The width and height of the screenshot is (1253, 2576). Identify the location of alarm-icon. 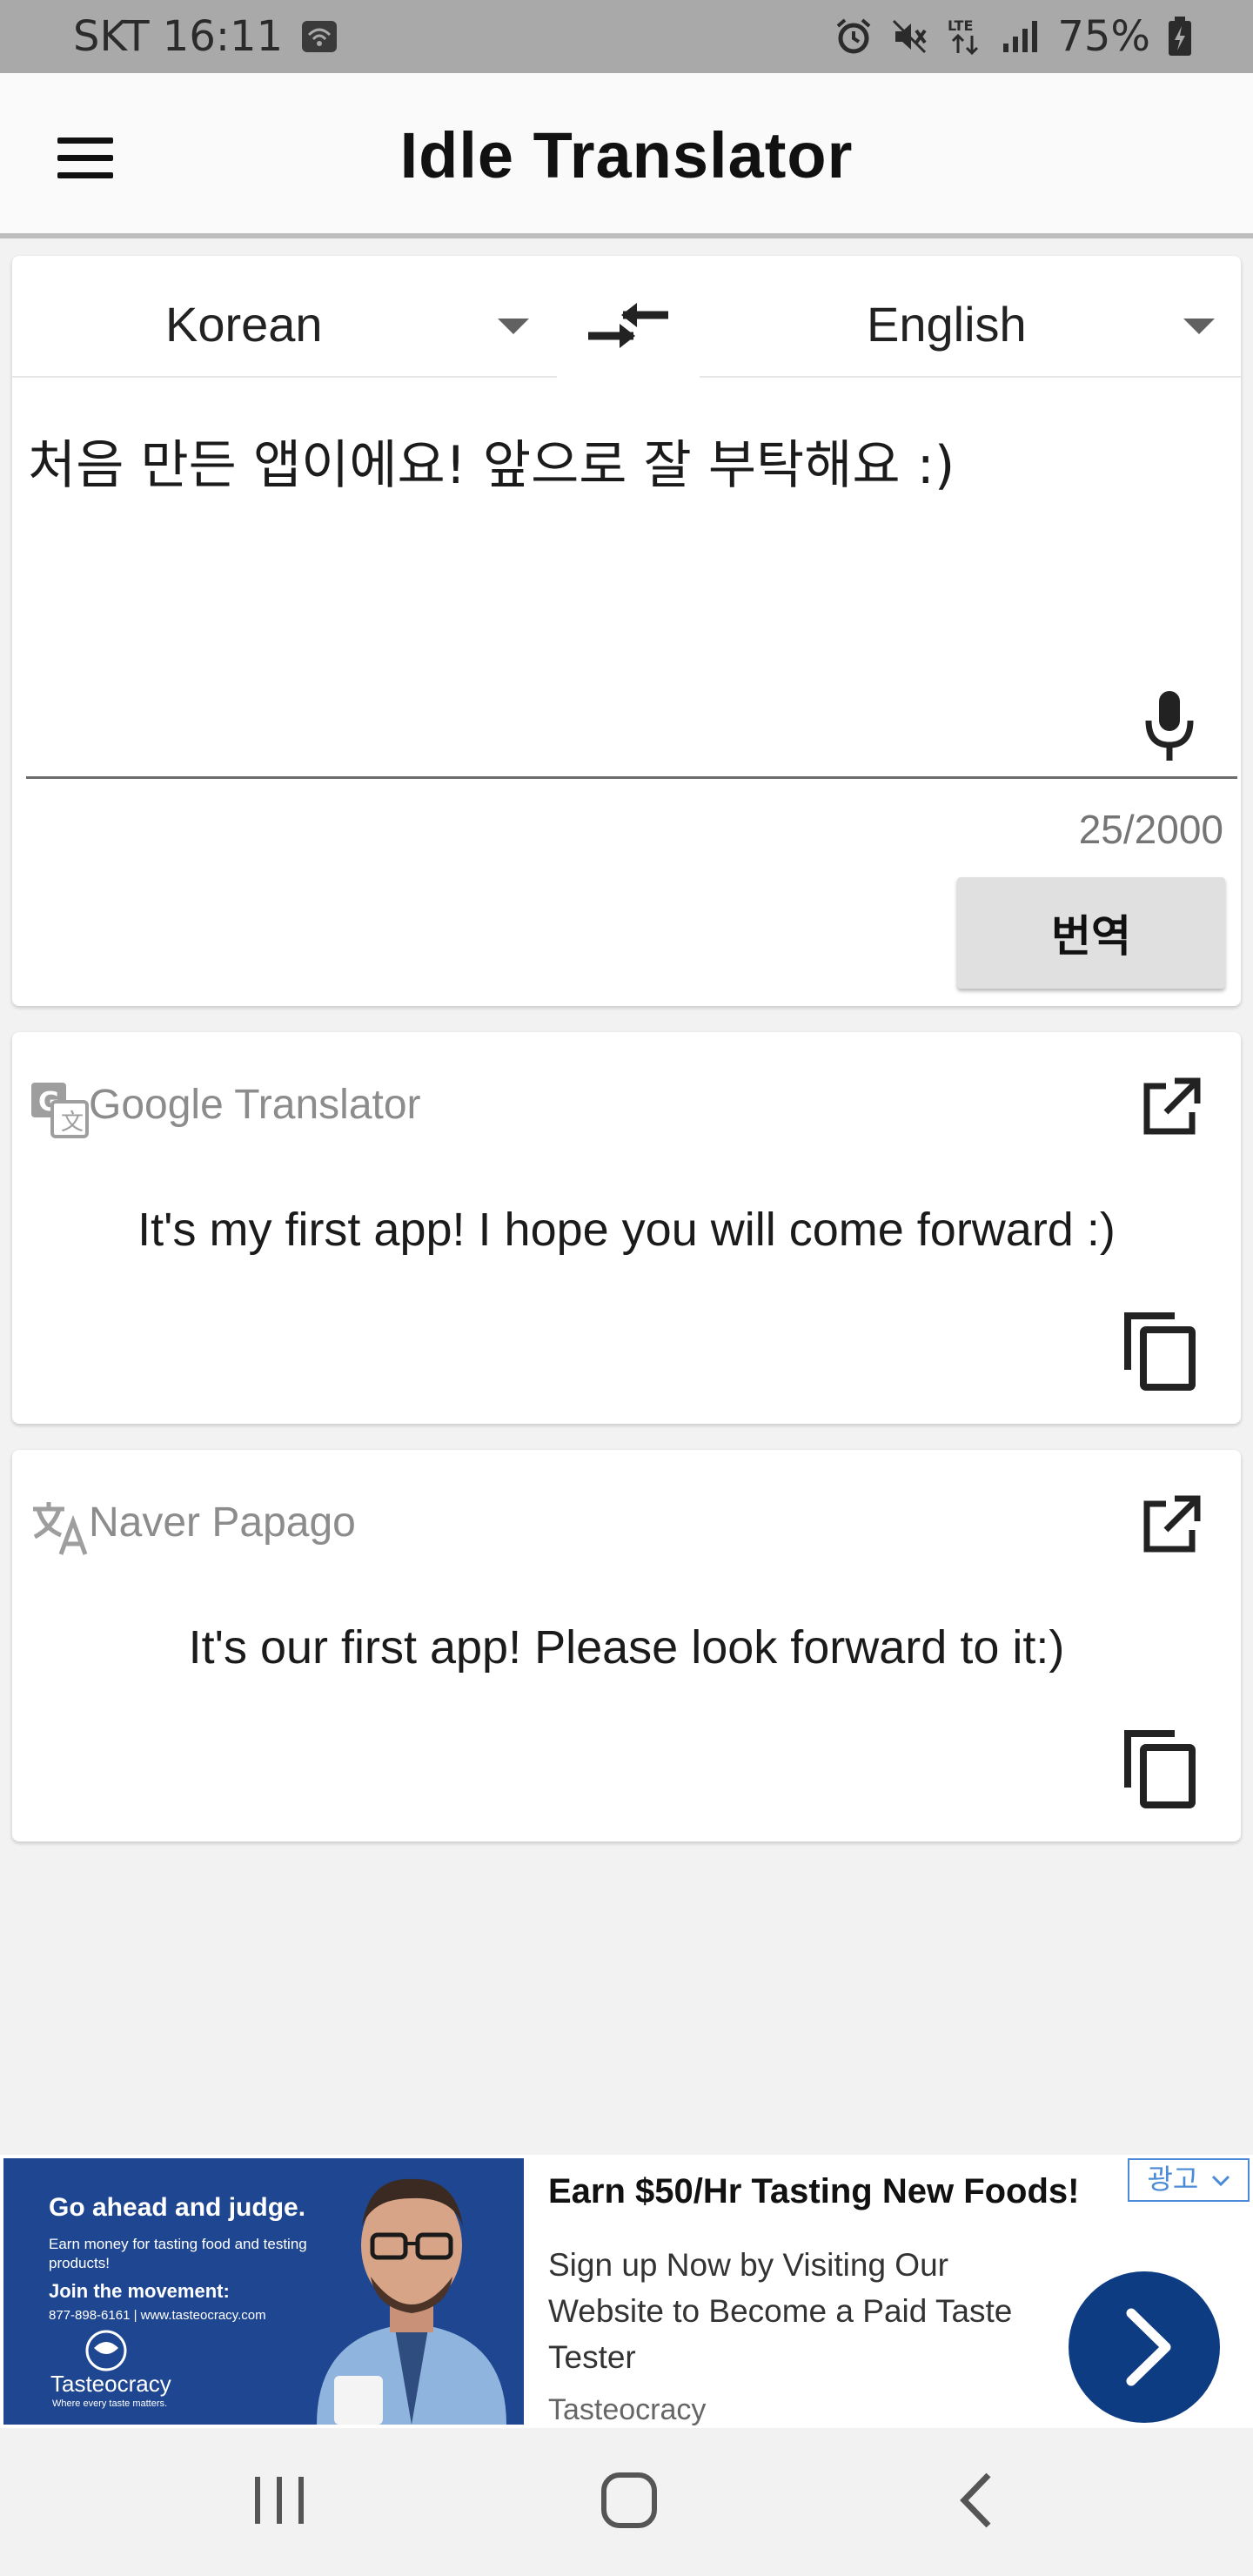
(853, 36).